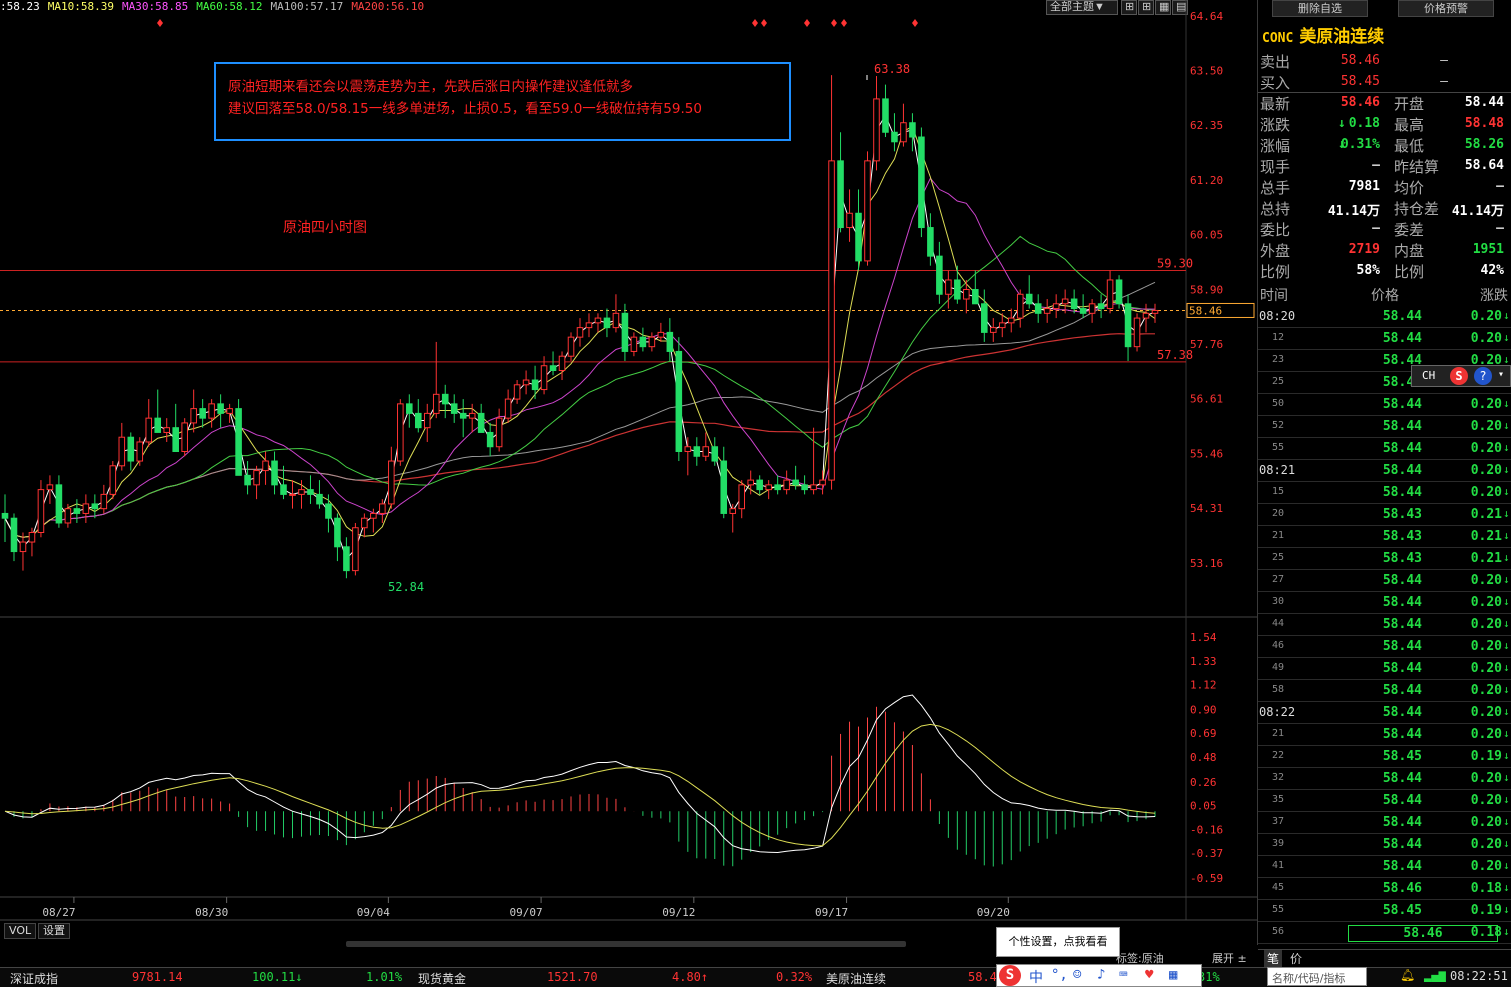 This screenshot has width=1511, height=987. Describe the element at coordinates (1402, 910) in the screenshot. I see `tick-price: 58.45` at that location.